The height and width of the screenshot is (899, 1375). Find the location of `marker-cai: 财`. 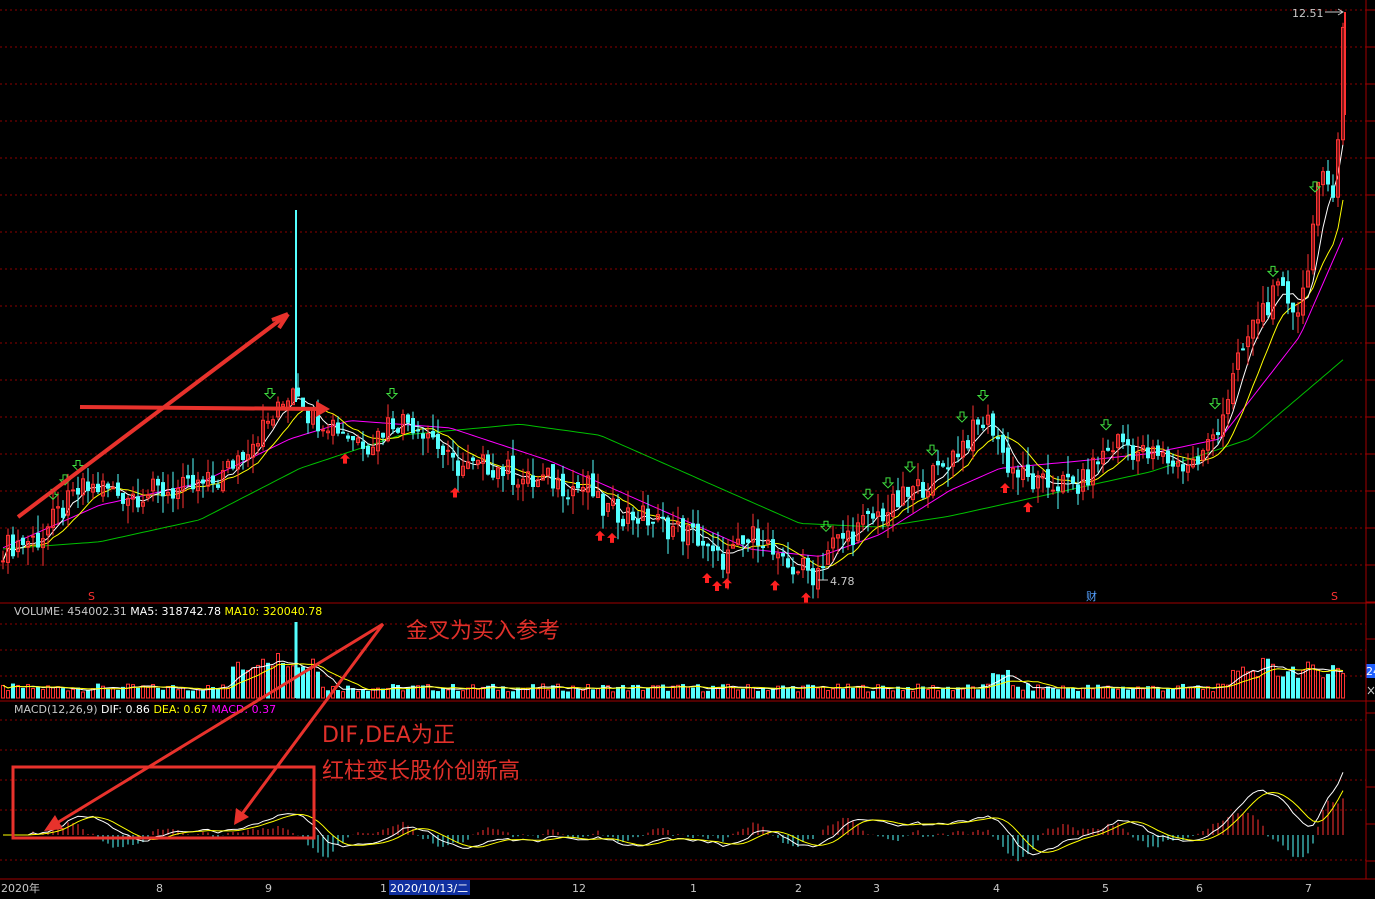

marker-cai: 财 is located at coordinates (1091, 596).